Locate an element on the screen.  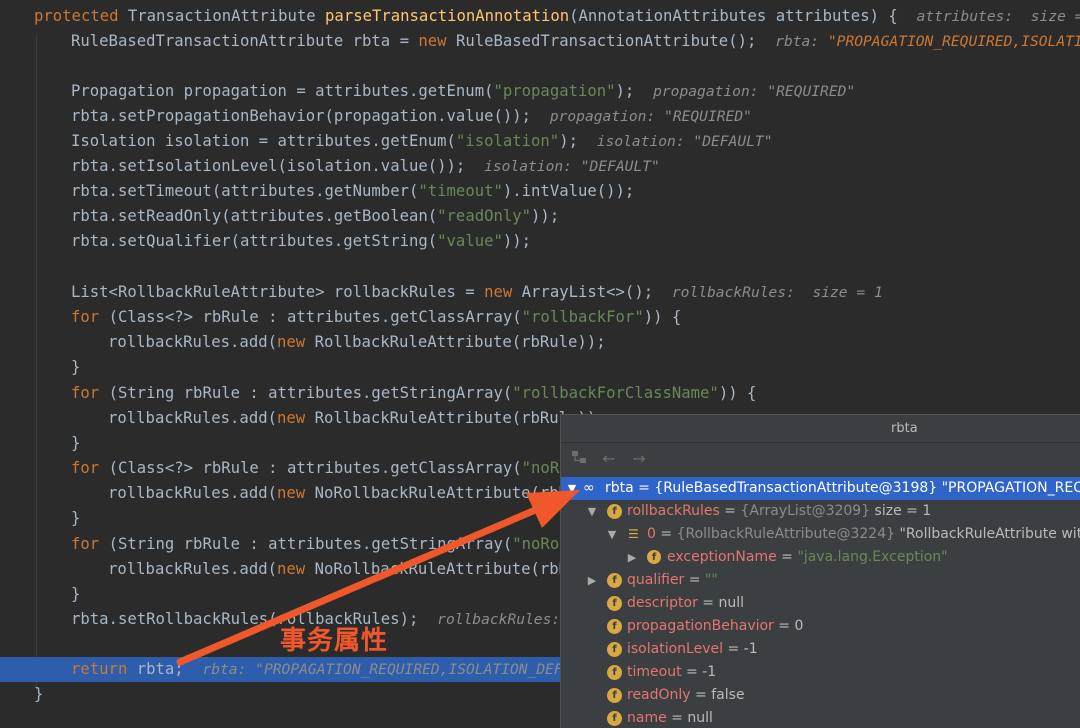
node-name: exceptionName is located at coordinates (722, 557).